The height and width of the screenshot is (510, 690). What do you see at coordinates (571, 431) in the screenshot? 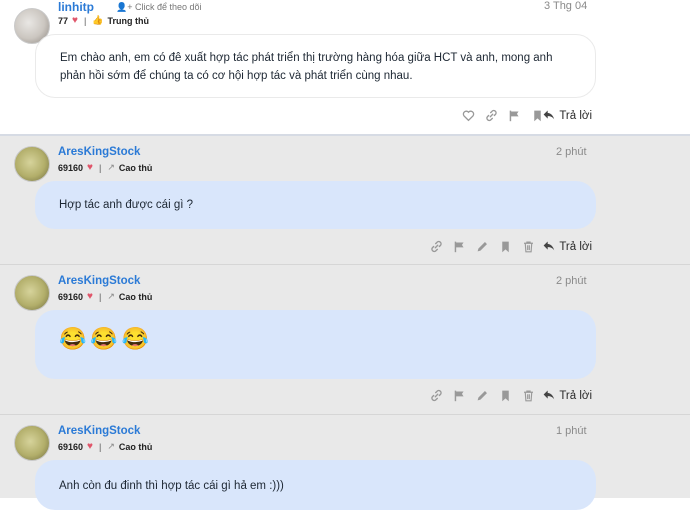
I see `post-time: 1 phút` at bounding box center [571, 431].